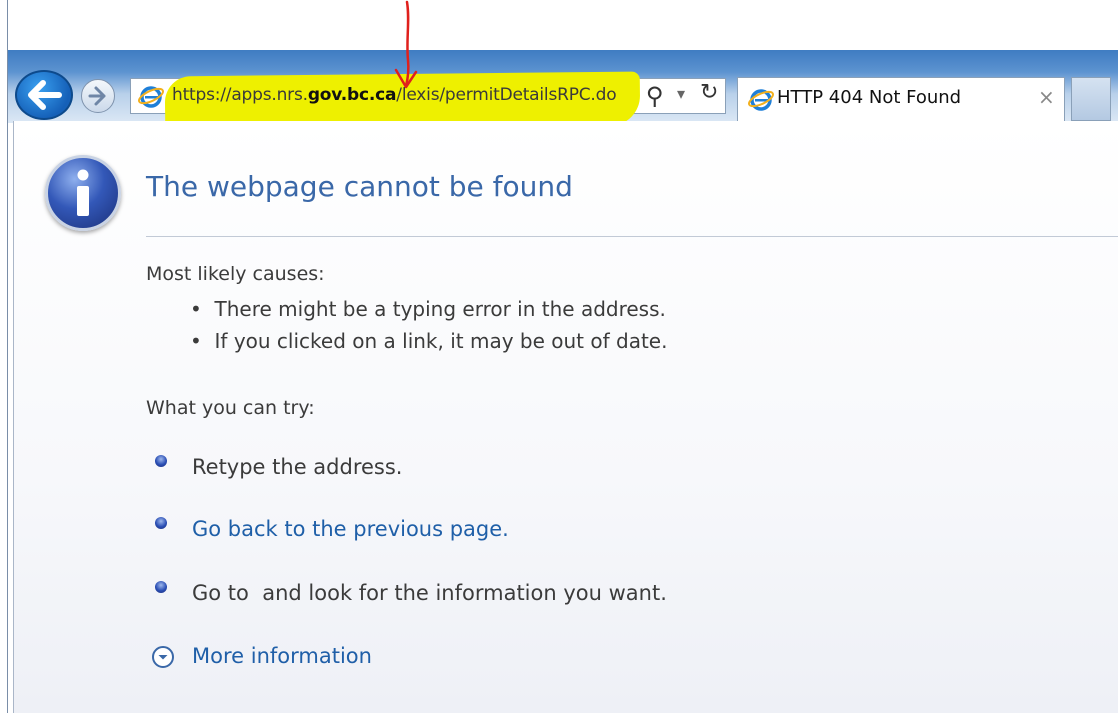 The height and width of the screenshot is (713, 1118). What do you see at coordinates (240, 95) in the screenshot?
I see `url-prefix: https://apps.nrs.` at bounding box center [240, 95].